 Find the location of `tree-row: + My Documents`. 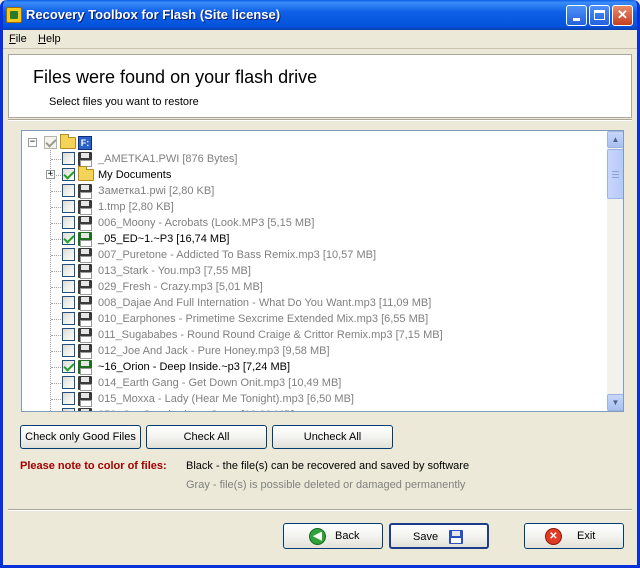

tree-row: + My Documents is located at coordinates (312, 174).